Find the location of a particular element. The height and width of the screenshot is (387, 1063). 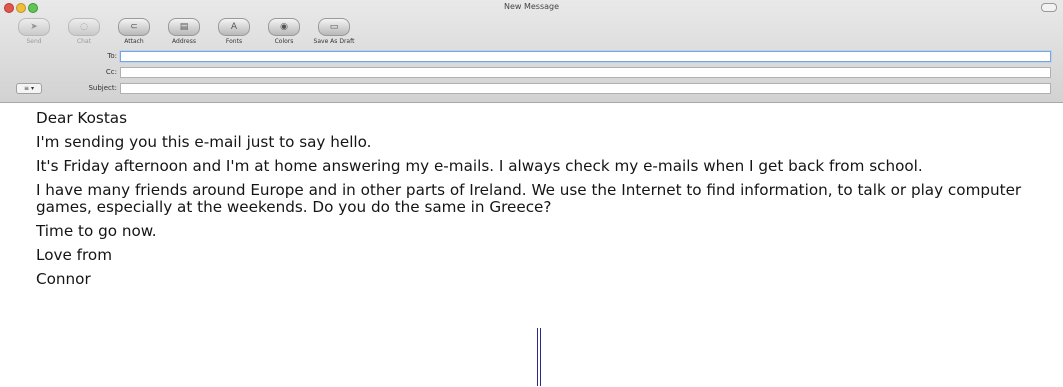

address-button: ▤ Address is located at coordinates (184, 33).